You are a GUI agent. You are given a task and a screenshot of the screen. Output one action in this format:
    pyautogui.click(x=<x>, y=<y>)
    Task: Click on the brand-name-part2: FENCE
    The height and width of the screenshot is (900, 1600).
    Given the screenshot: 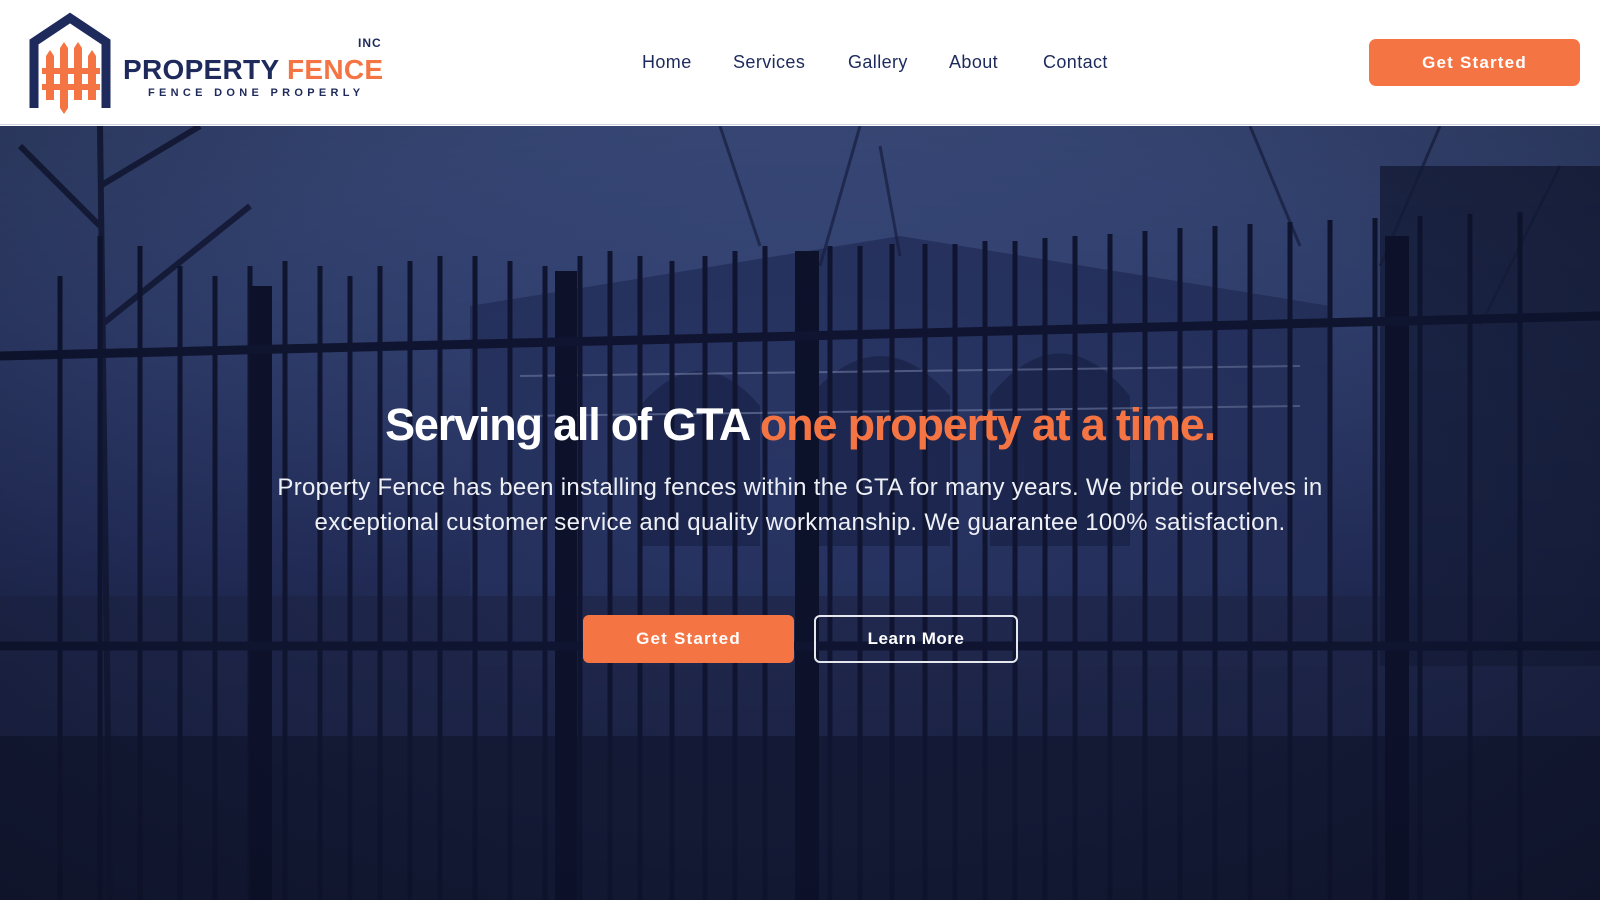 What is the action you would take?
    pyautogui.click(x=335, y=69)
    